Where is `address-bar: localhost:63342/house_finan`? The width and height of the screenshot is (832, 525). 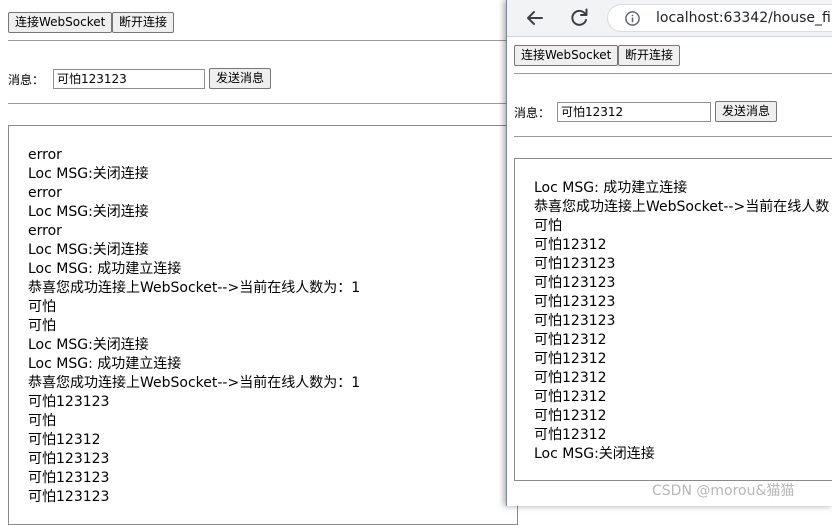
address-bar: localhost:63342/house_finan is located at coordinates (719, 18).